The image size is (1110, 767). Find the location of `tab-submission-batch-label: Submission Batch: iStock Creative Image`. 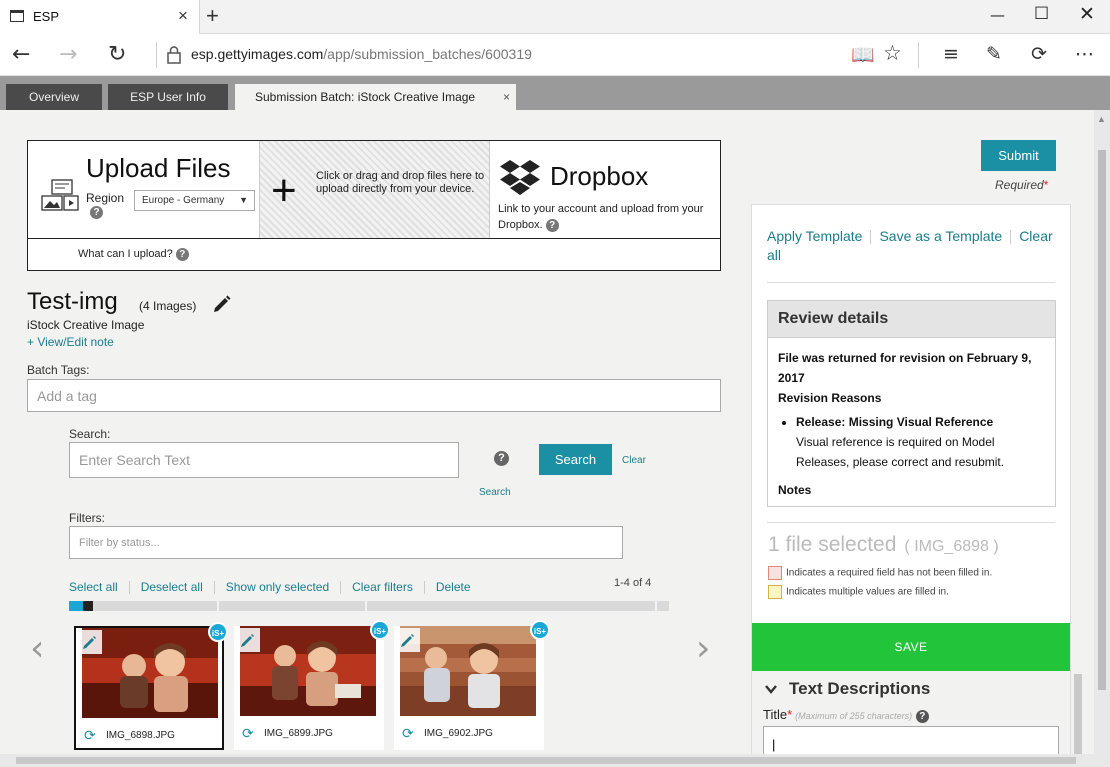

tab-submission-batch-label: Submission Batch: iStock Creative Image is located at coordinates (365, 97).